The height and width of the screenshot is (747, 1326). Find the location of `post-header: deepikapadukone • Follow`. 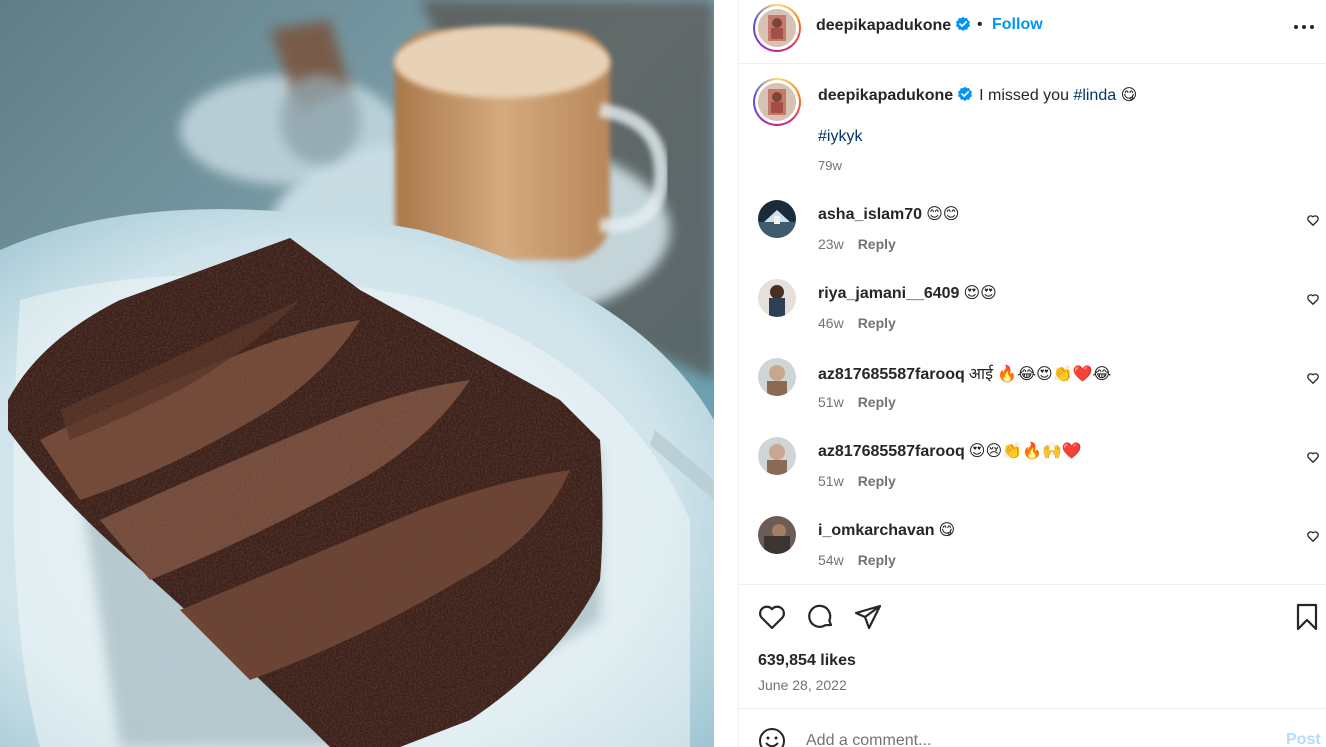

post-header: deepikapadukone • Follow is located at coordinates (1032, 32).